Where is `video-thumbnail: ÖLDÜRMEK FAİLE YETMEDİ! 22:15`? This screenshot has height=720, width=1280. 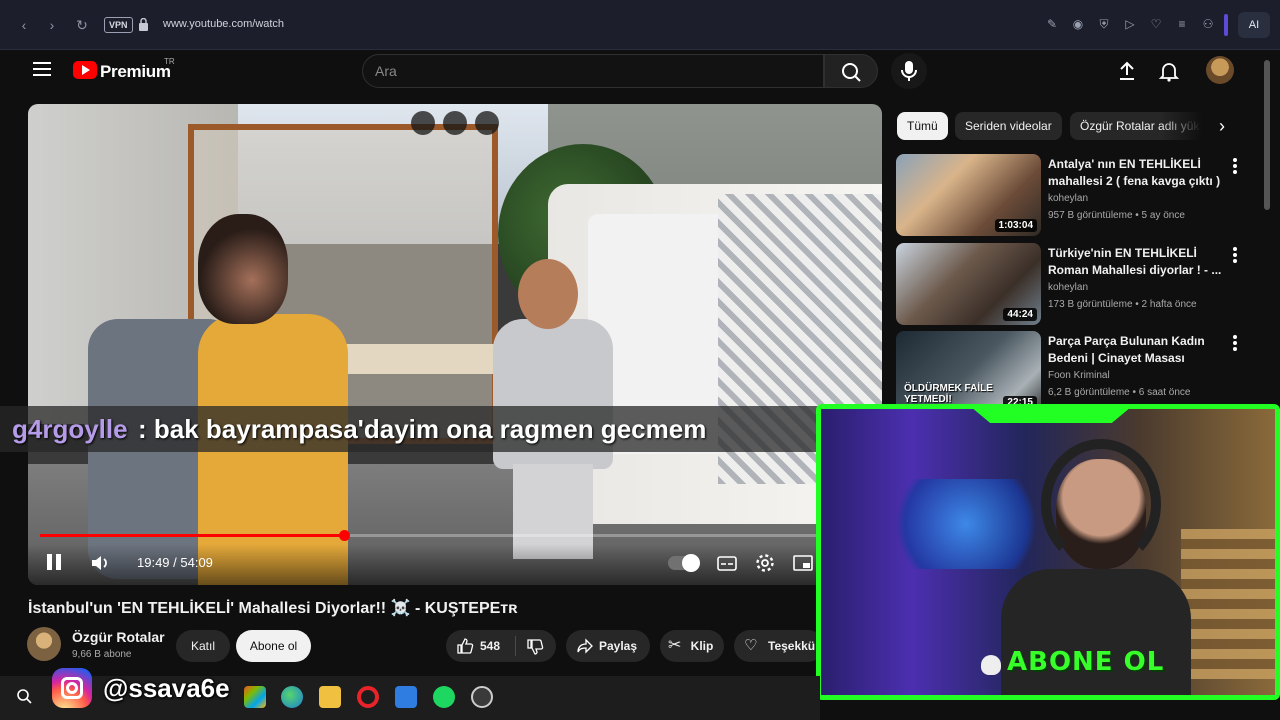 video-thumbnail: ÖLDÜRMEK FAİLE YETMEDİ! 22:15 is located at coordinates (968, 372).